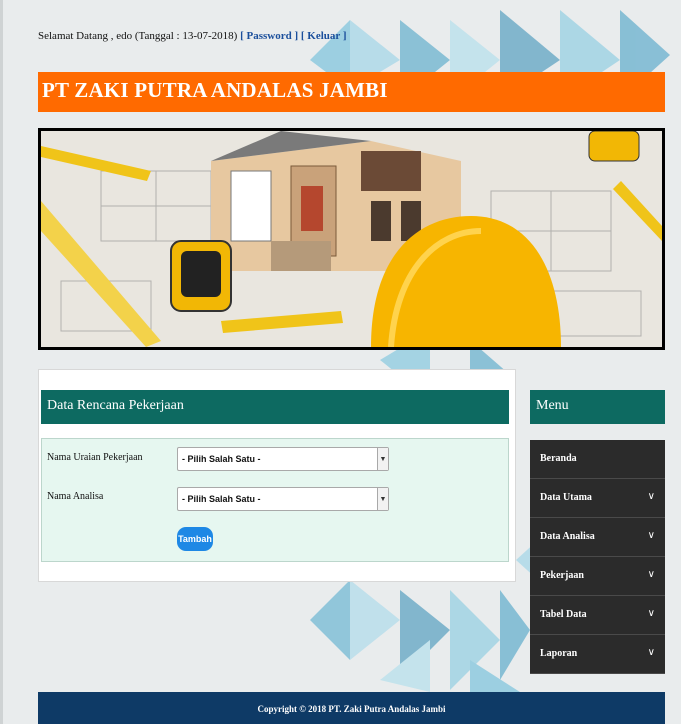  I want to click on uraian-pekerjaan-select: - Pilih Salah Satu - ▼, so click(283, 459).